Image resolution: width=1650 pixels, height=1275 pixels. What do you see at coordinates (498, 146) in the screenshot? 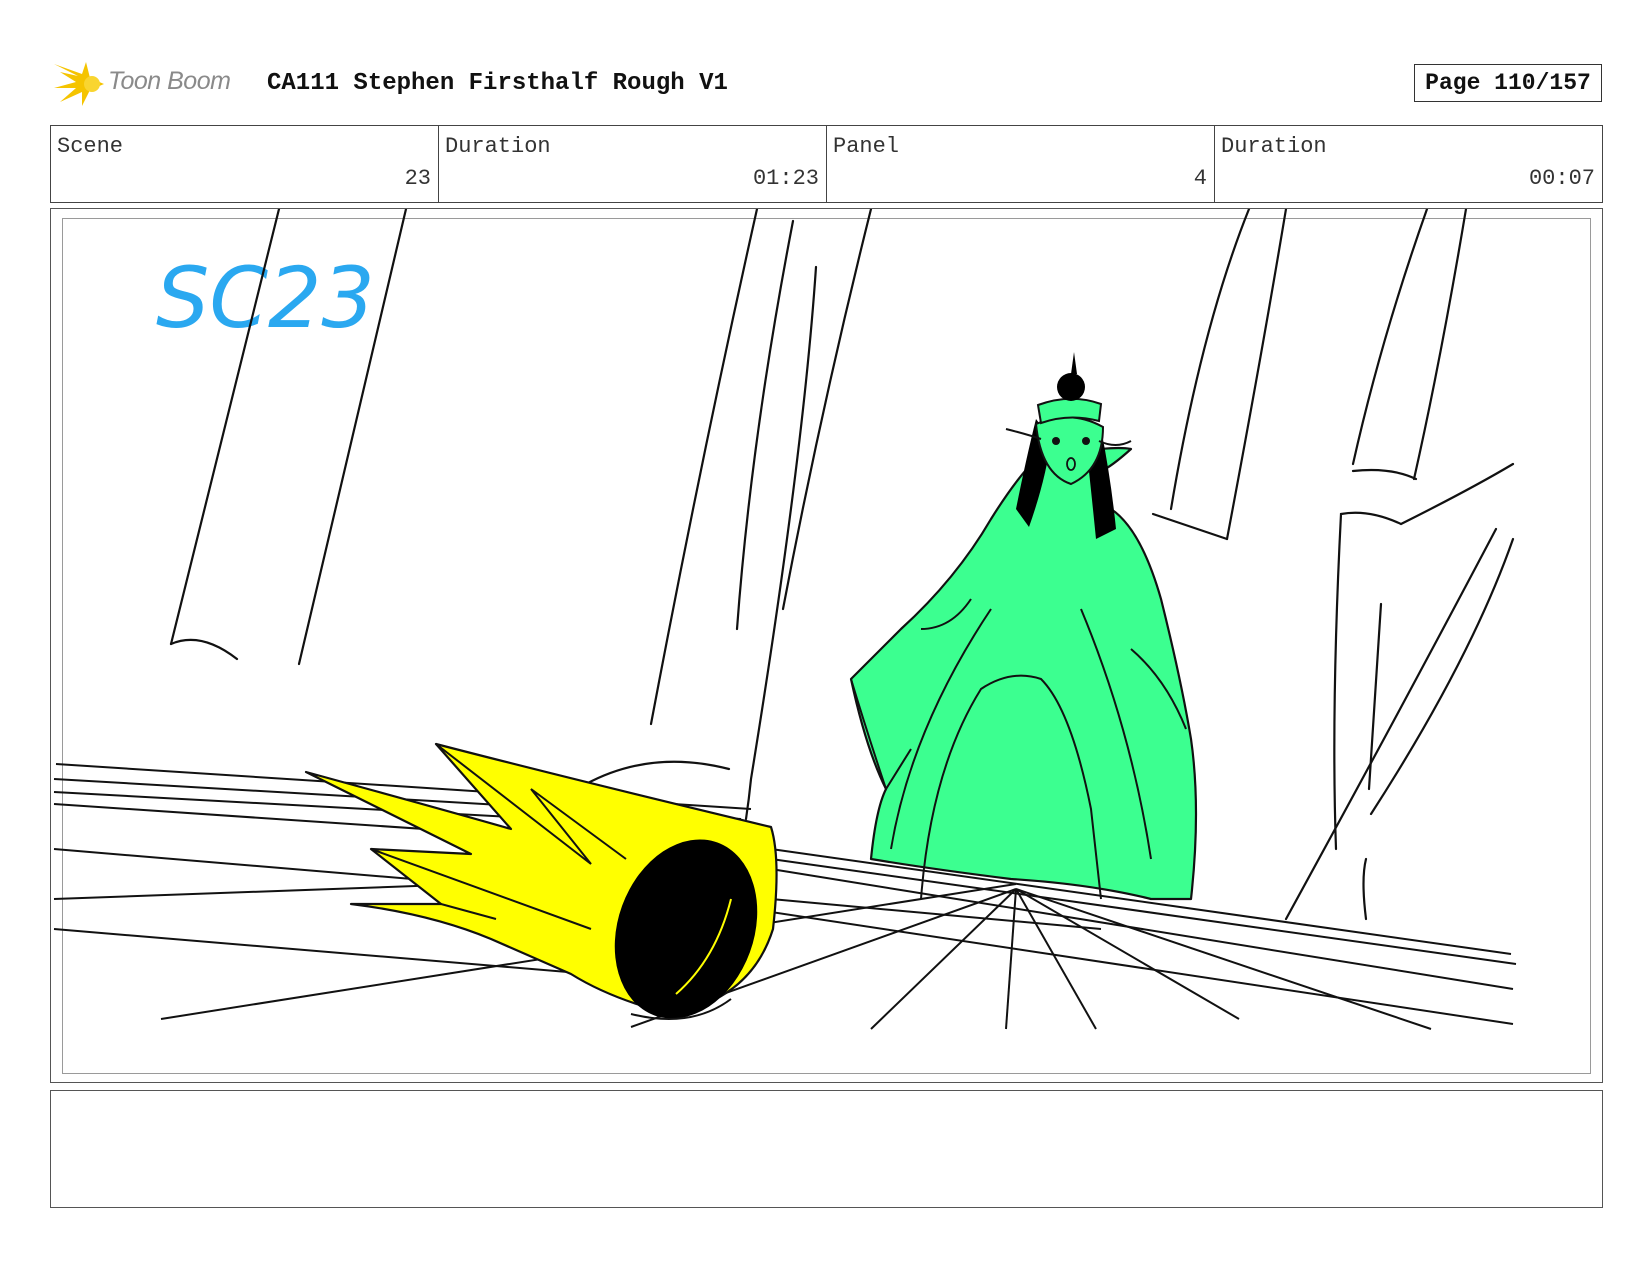
I see `scene-duration-label: Duration` at bounding box center [498, 146].